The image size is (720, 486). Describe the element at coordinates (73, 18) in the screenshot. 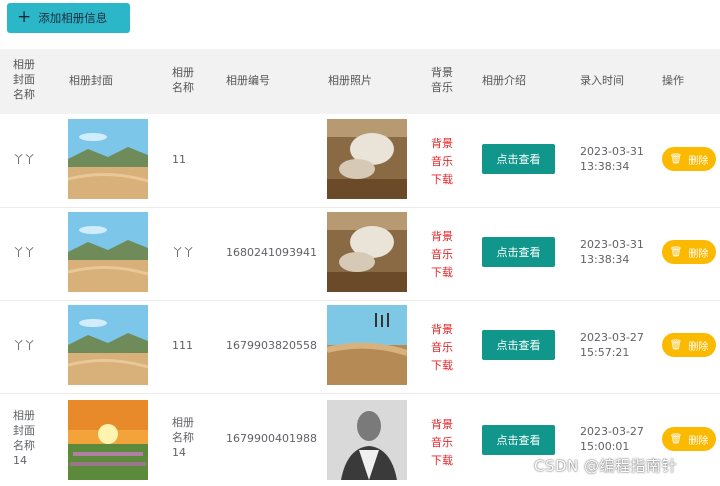

I see `add-album-label: 添加相册信息` at that location.